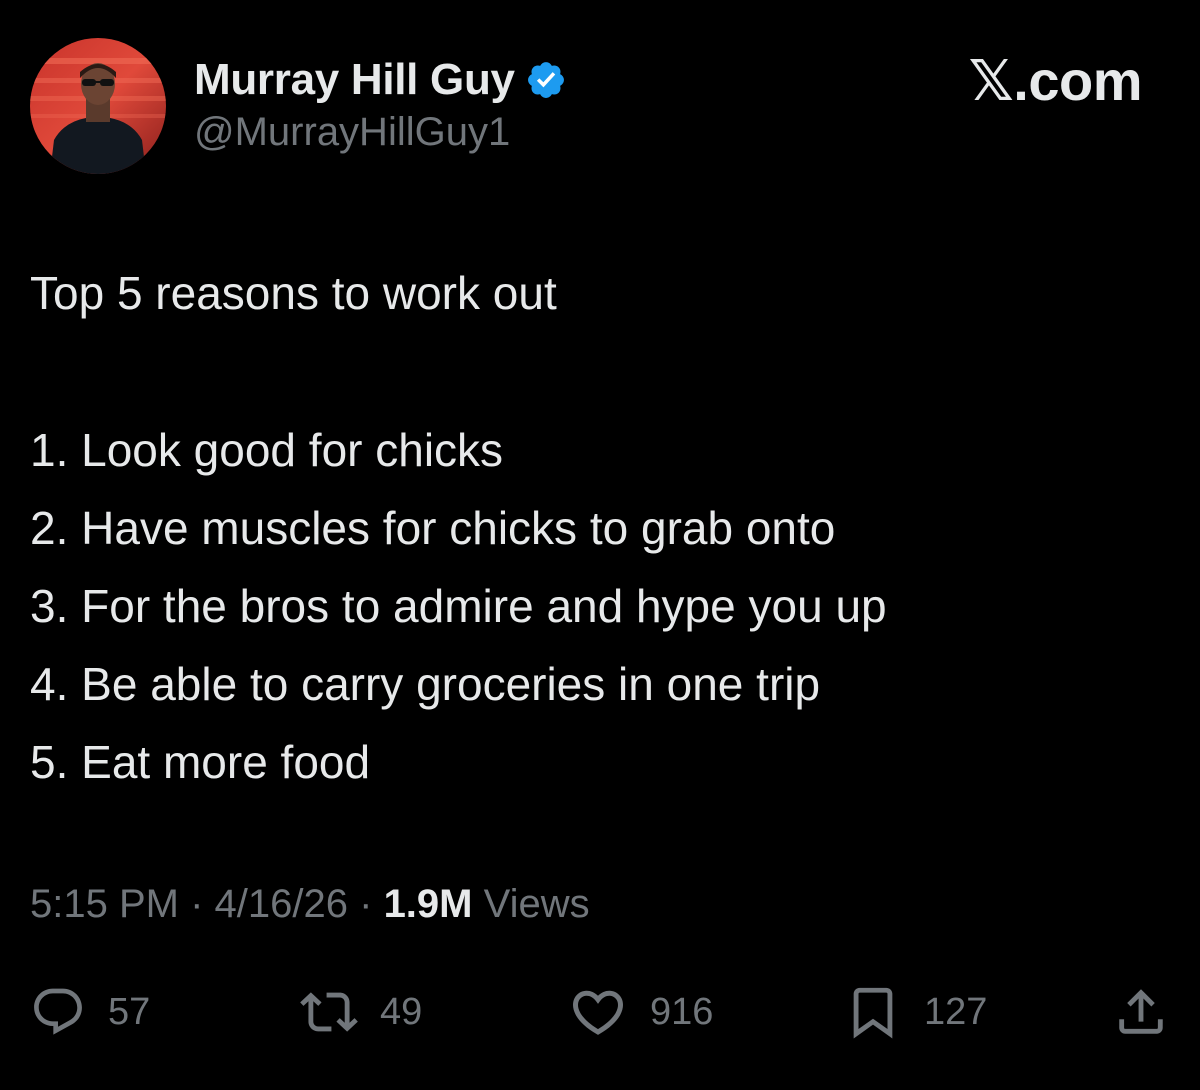  Describe the element at coordinates (915, 1012) in the screenshot. I see `bookmark-button: 127` at that location.